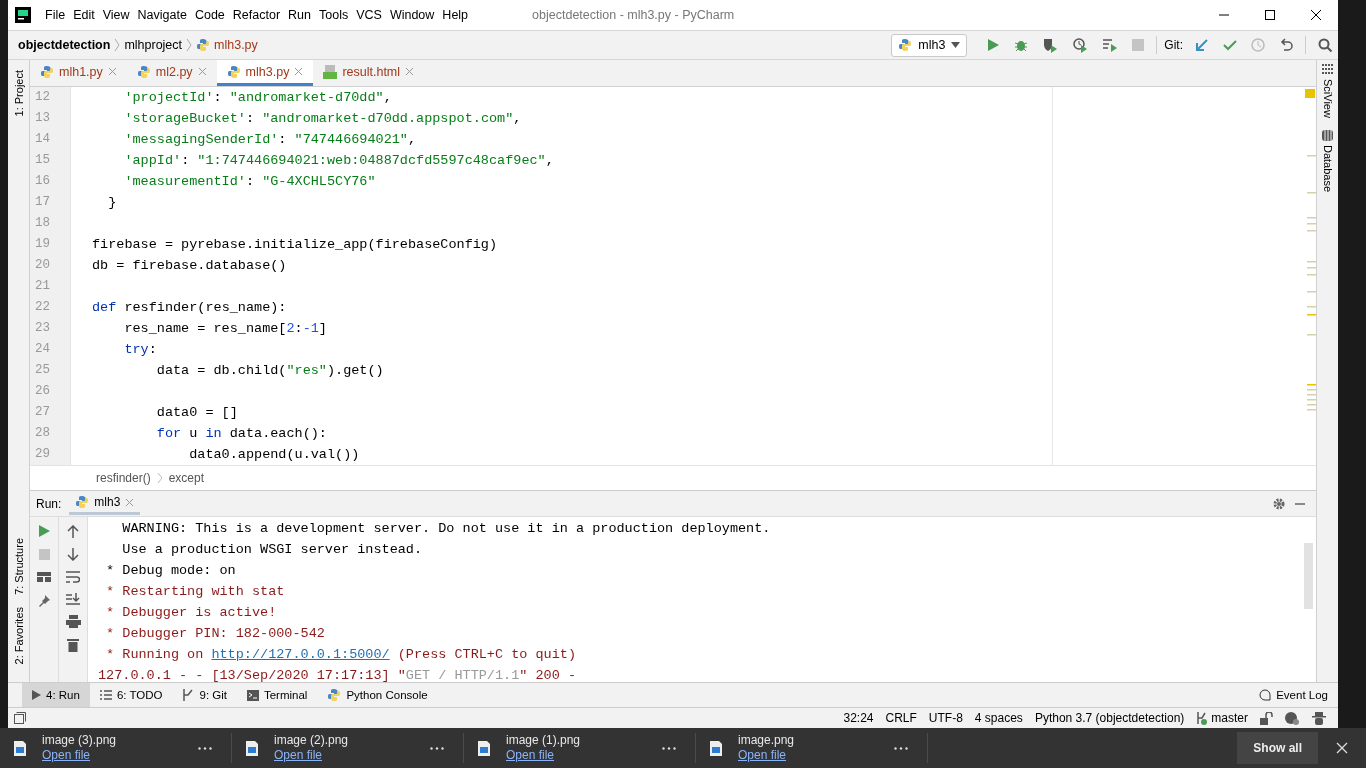 The height and width of the screenshot is (768, 1366). Describe the element at coordinates (858, 718) in the screenshot. I see `status-item: 32:24` at that location.